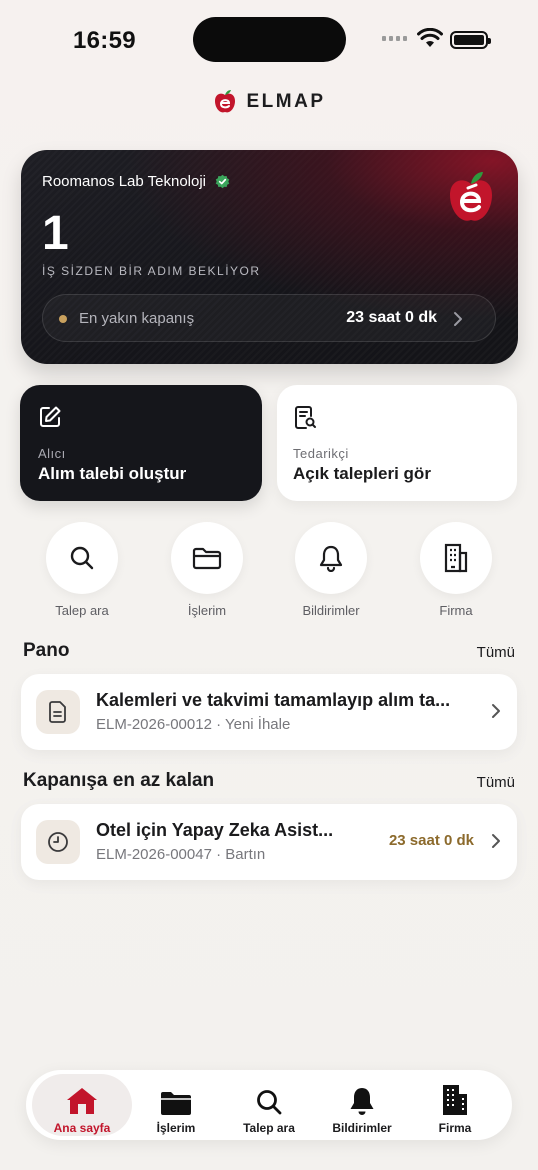  Describe the element at coordinates (193, 724) in the screenshot. I see `pano-item-subtitle: ELM-2026-00012 · Yeni İhale` at that location.